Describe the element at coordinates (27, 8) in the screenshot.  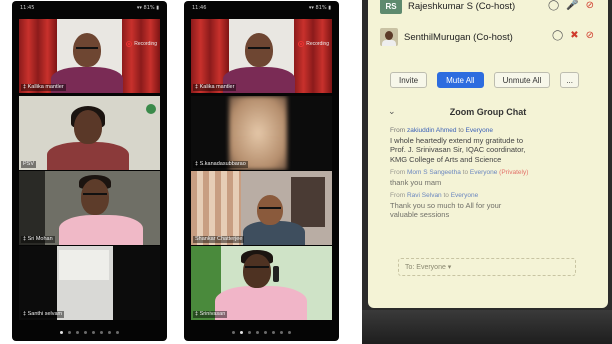
I see `status-time: 11:45` at that location.